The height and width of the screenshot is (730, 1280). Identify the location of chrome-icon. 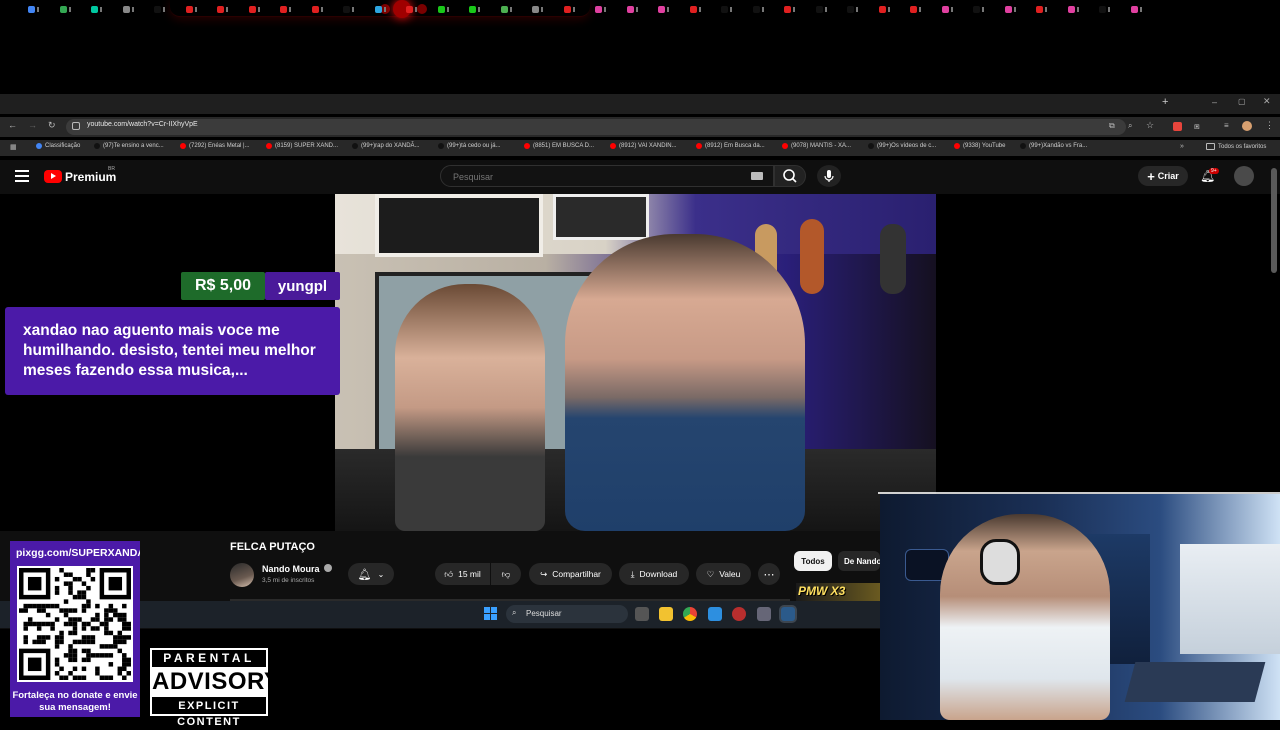
(690, 614).